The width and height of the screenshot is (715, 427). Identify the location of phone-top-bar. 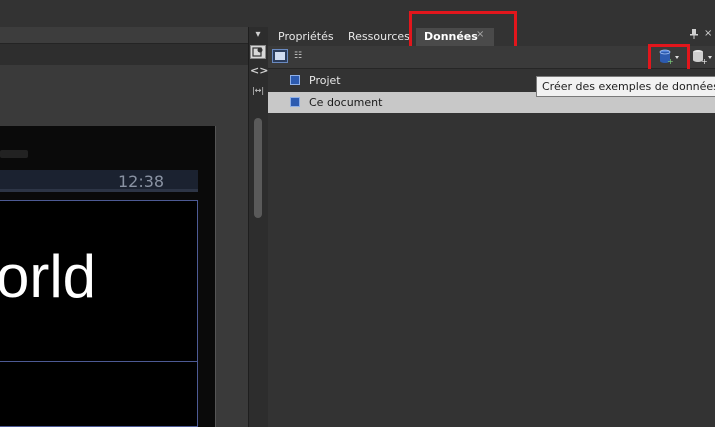
(14, 154).